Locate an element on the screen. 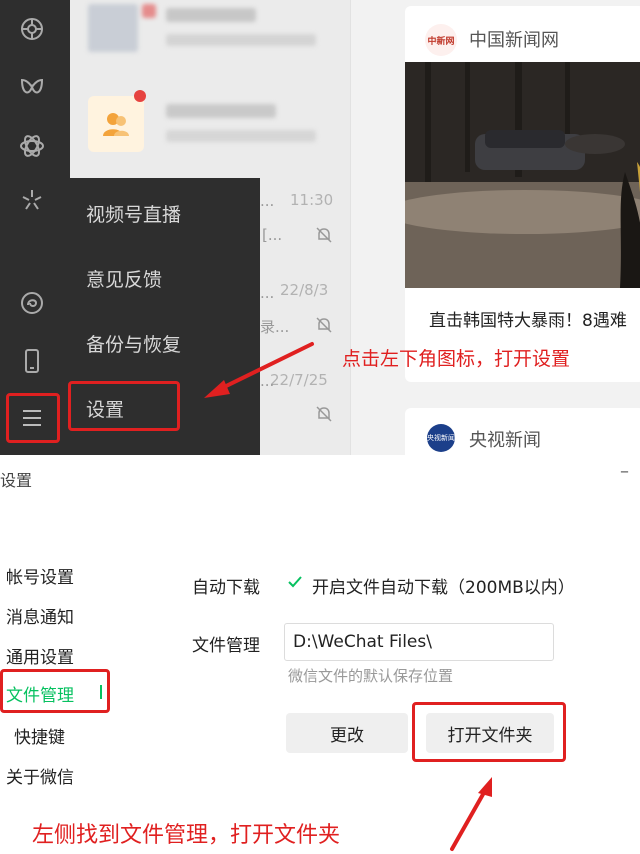 The width and height of the screenshot is (640, 854). nav-notifications: 消息通知 is located at coordinates (40, 615).